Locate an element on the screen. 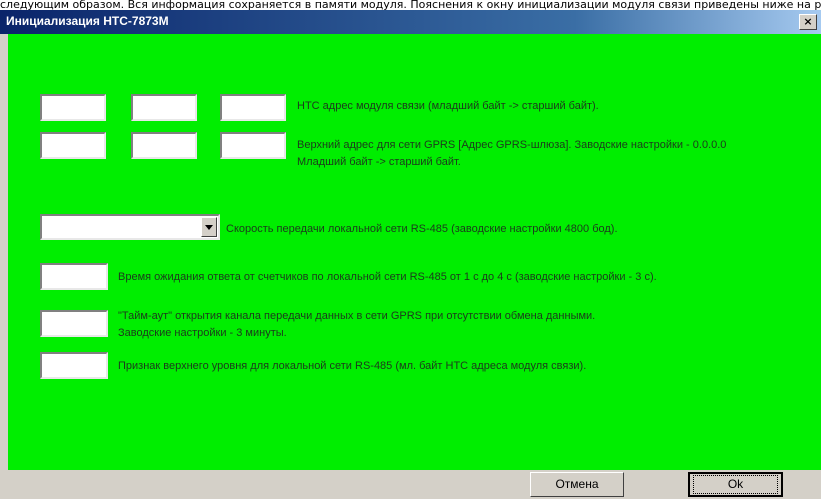 The width and height of the screenshot is (821, 499). ok-button: Ok is located at coordinates (735, 484).